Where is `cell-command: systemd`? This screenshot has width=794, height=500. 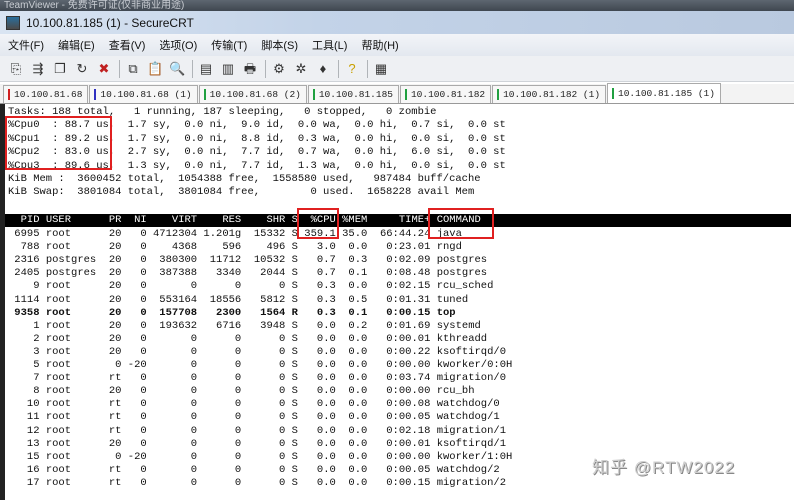
cell-command: systemd is located at coordinates (458, 325).